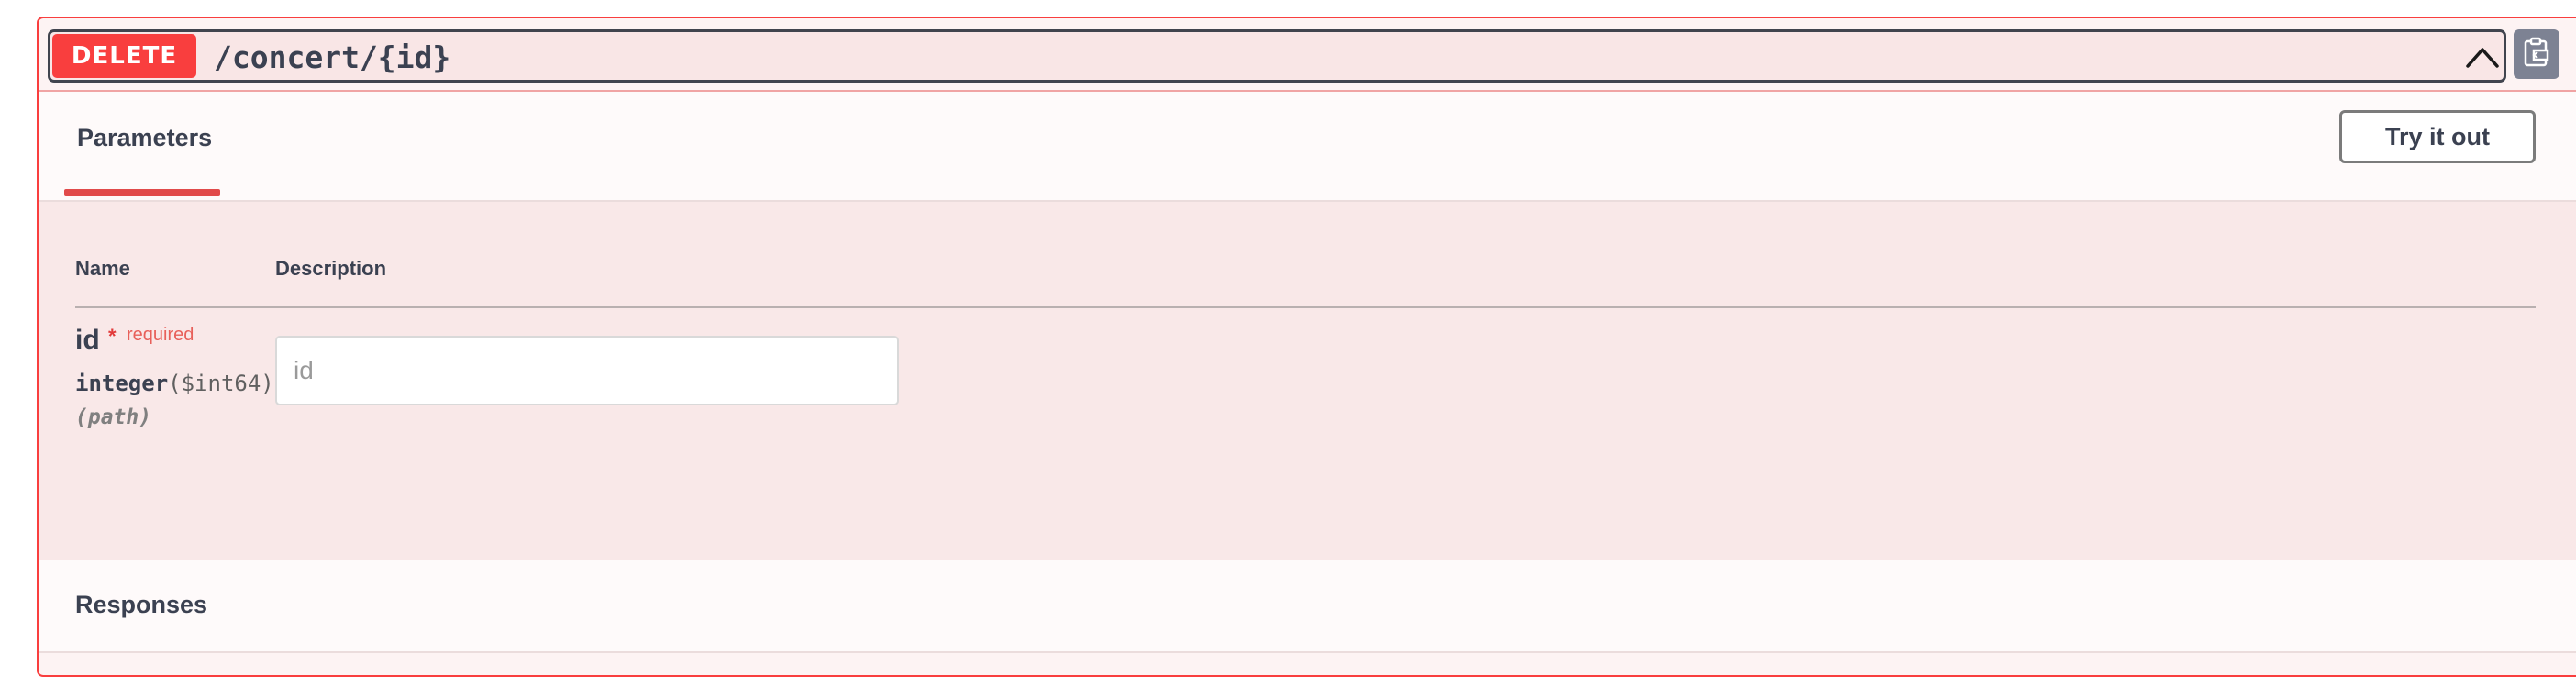 Image resolution: width=2576 pixels, height=677 pixels. Describe the element at coordinates (141, 604) in the screenshot. I see `responses-title: Responses` at that location.